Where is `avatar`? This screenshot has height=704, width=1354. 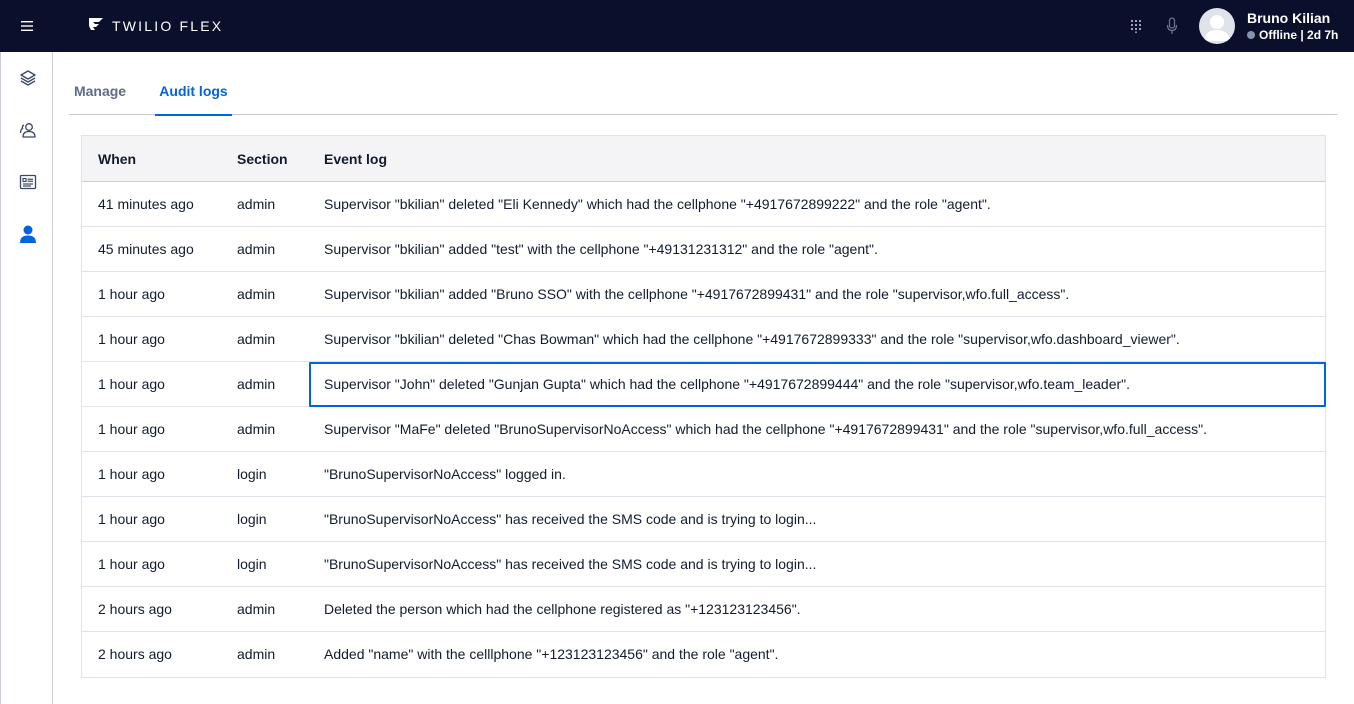
avatar is located at coordinates (1217, 26).